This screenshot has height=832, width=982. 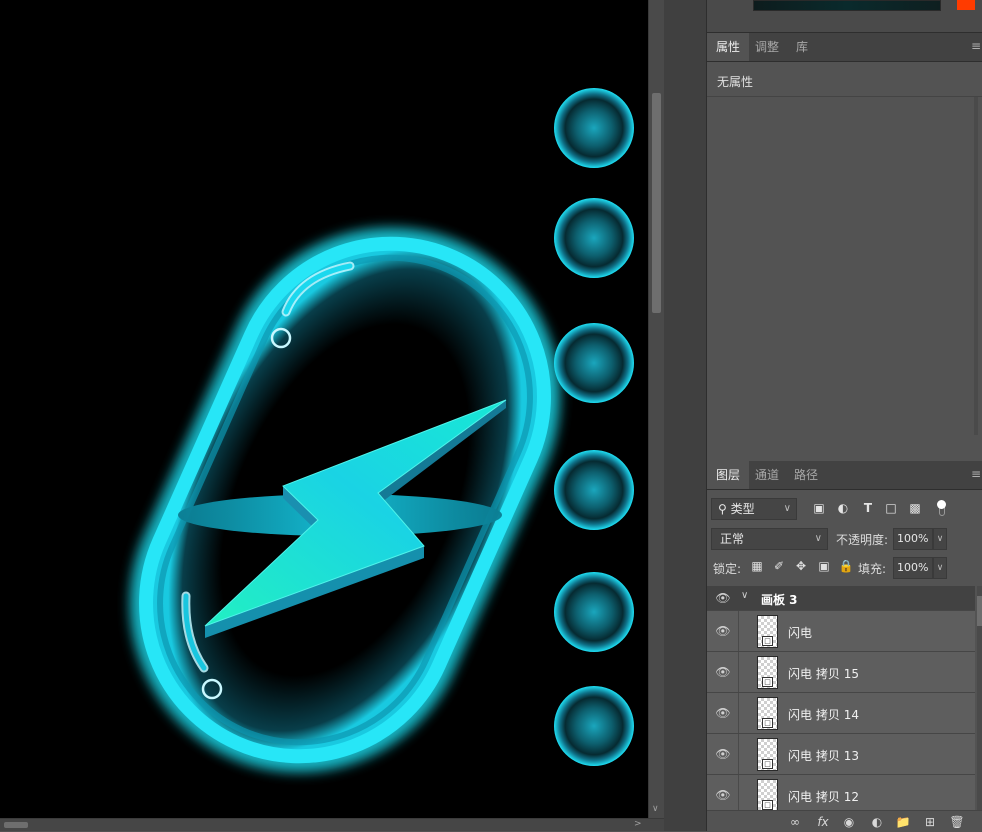 What do you see at coordinates (851, 756) in the screenshot?
I see `layer-copy-number: 13` at bounding box center [851, 756].